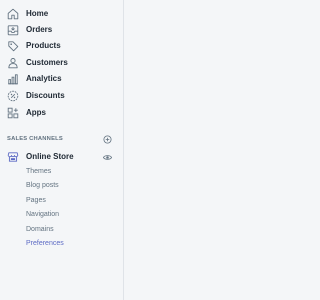  Describe the element at coordinates (13, 14) in the screenshot. I see `home-icon` at that location.